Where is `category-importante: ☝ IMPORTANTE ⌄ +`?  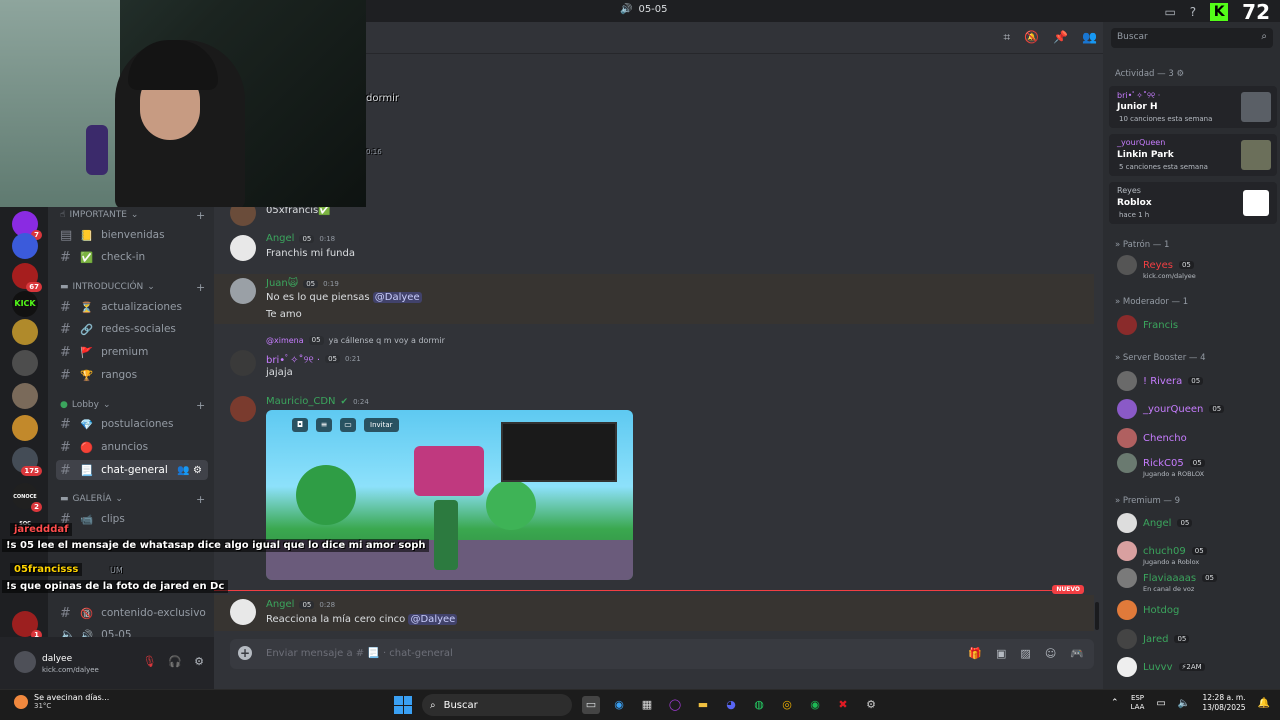
category-importante: ☝ IMPORTANTE ⌄ + is located at coordinates (132, 215).